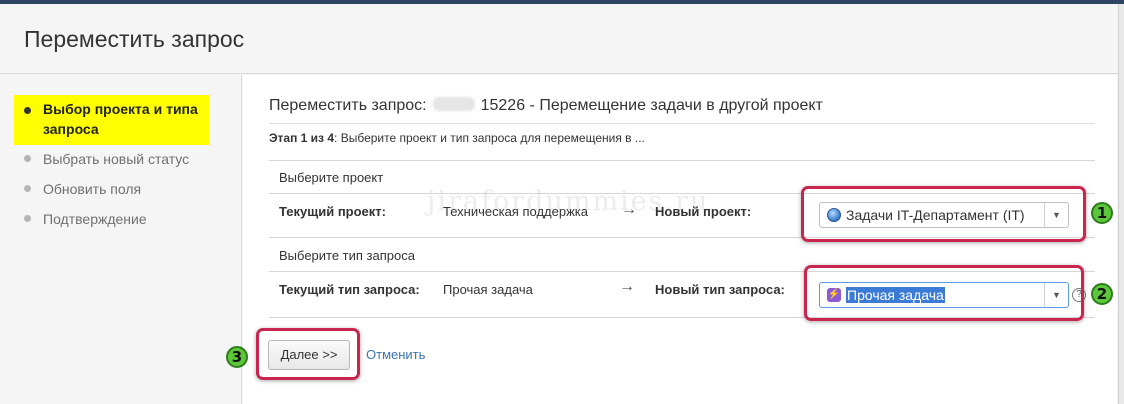  I want to click on badge-1: 1, so click(1102, 213).